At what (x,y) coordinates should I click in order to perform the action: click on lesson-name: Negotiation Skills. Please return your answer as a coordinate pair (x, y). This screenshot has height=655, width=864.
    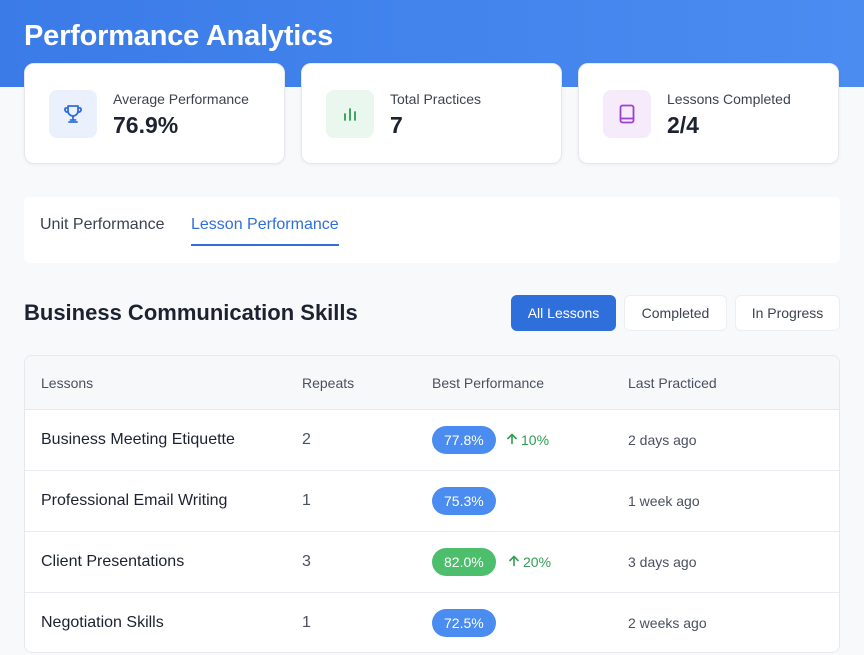
    Looking at the image, I should click on (102, 622).